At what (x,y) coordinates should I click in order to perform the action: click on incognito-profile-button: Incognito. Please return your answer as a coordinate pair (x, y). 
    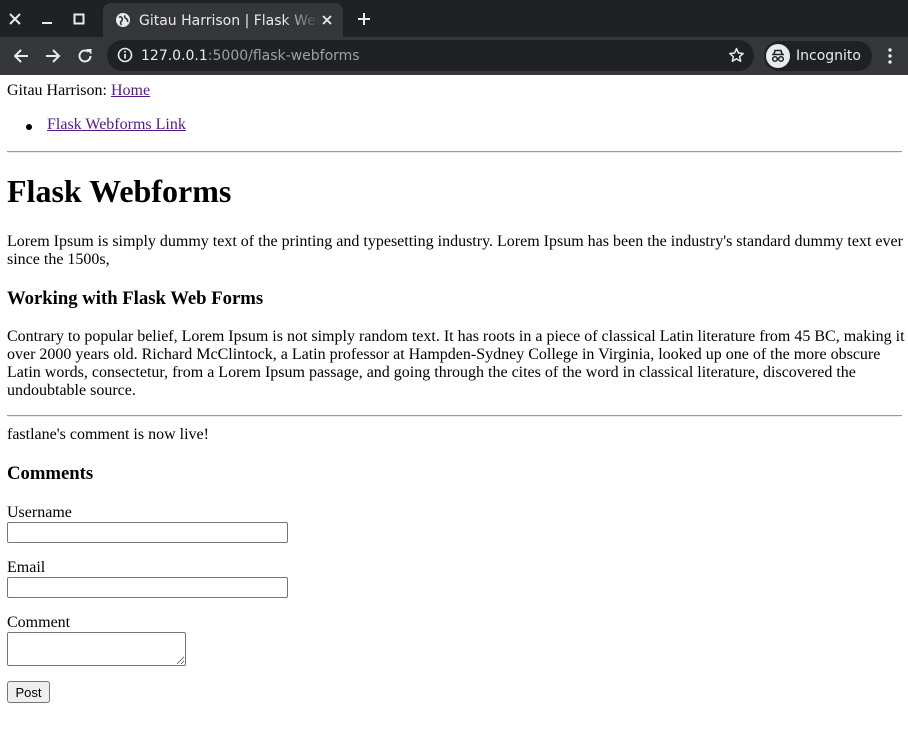
    Looking at the image, I should click on (818, 56).